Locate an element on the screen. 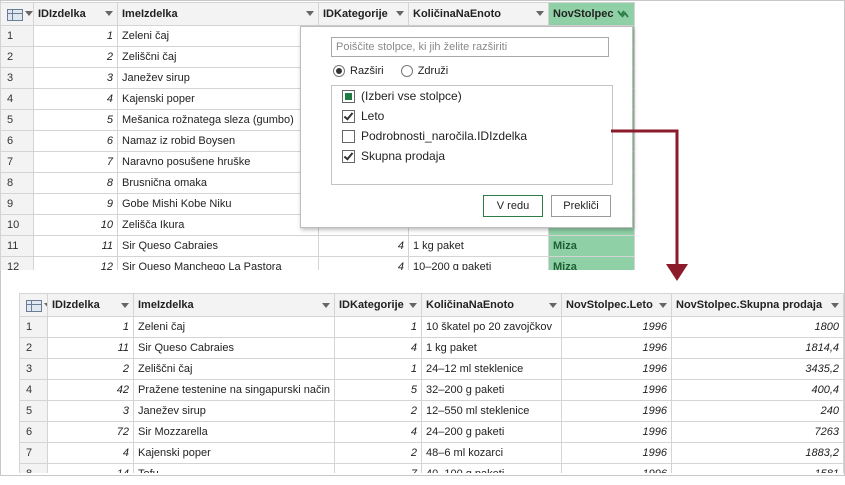 This screenshot has width=845, height=485. cell-idizdelka: 2 is located at coordinates (76, 57).